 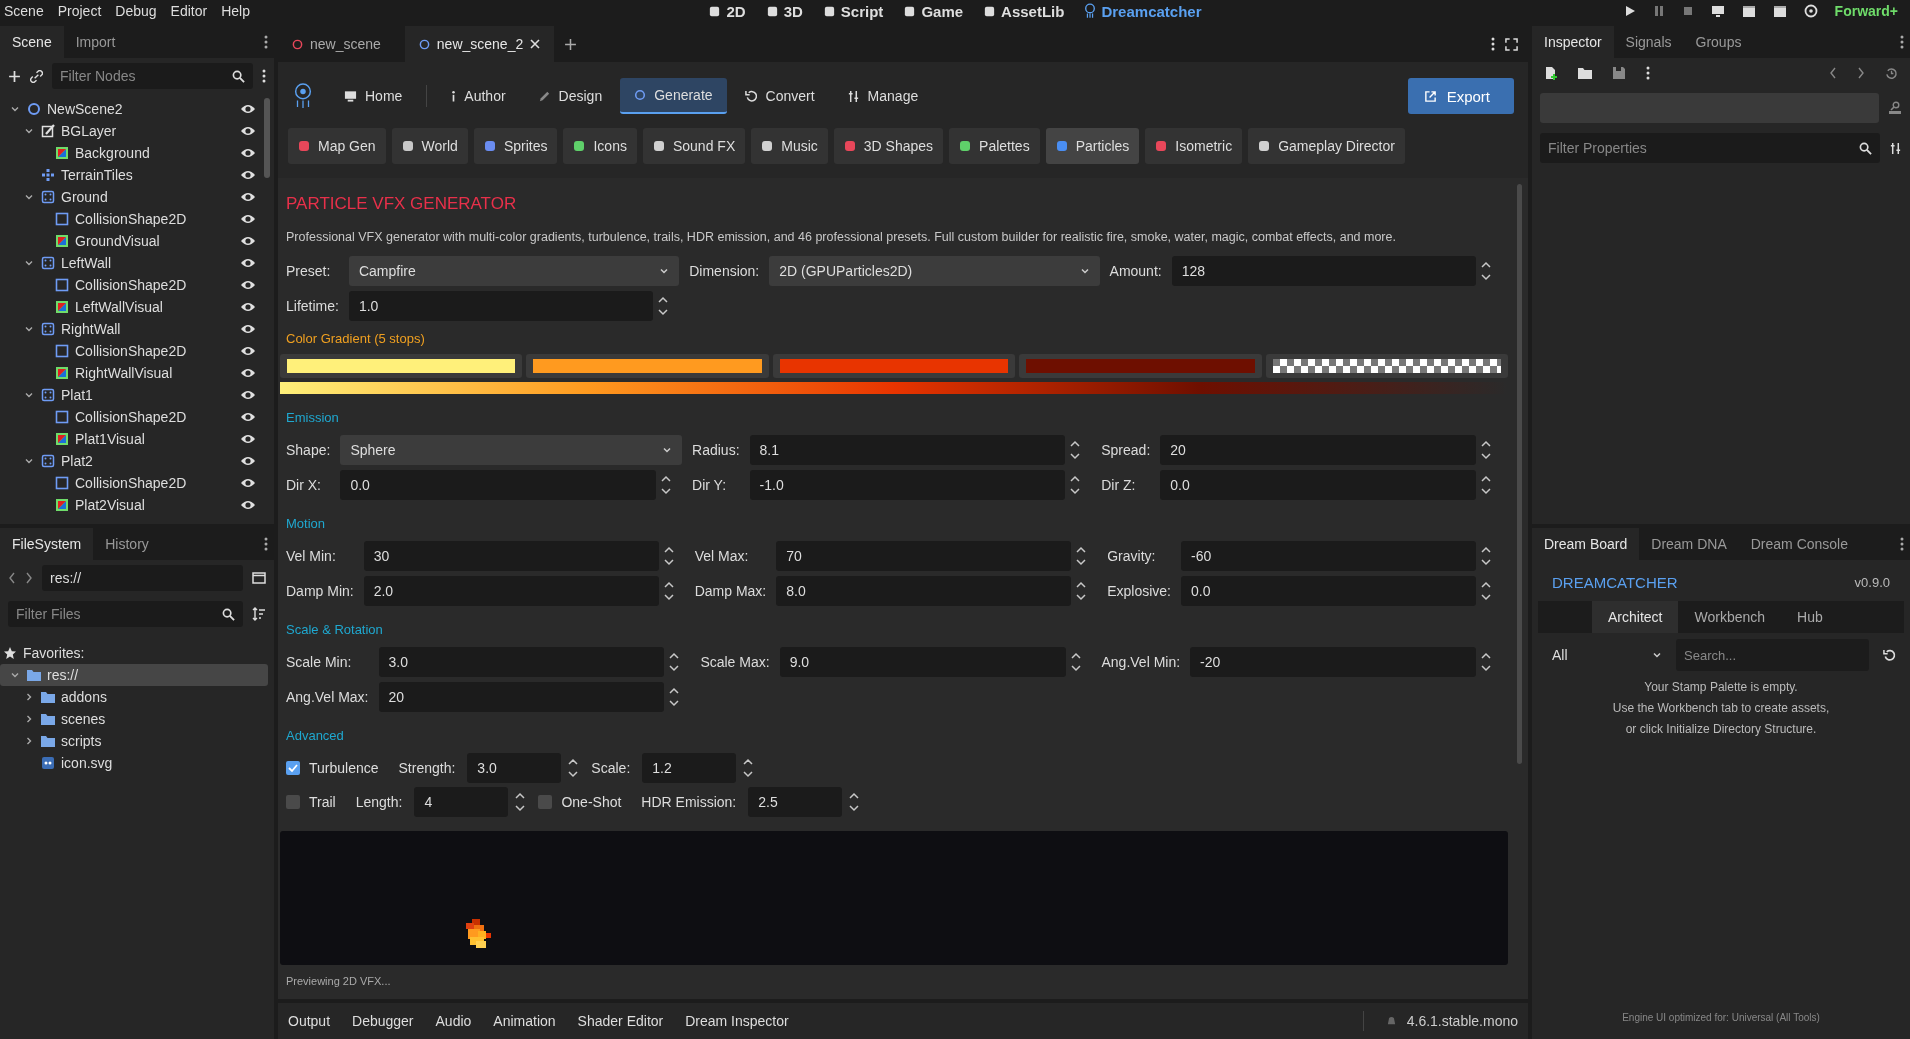 What do you see at coordinates (1607, 655) in the screenshot?
I see `category-dropdown: All` at bounding box center [1607, 655].